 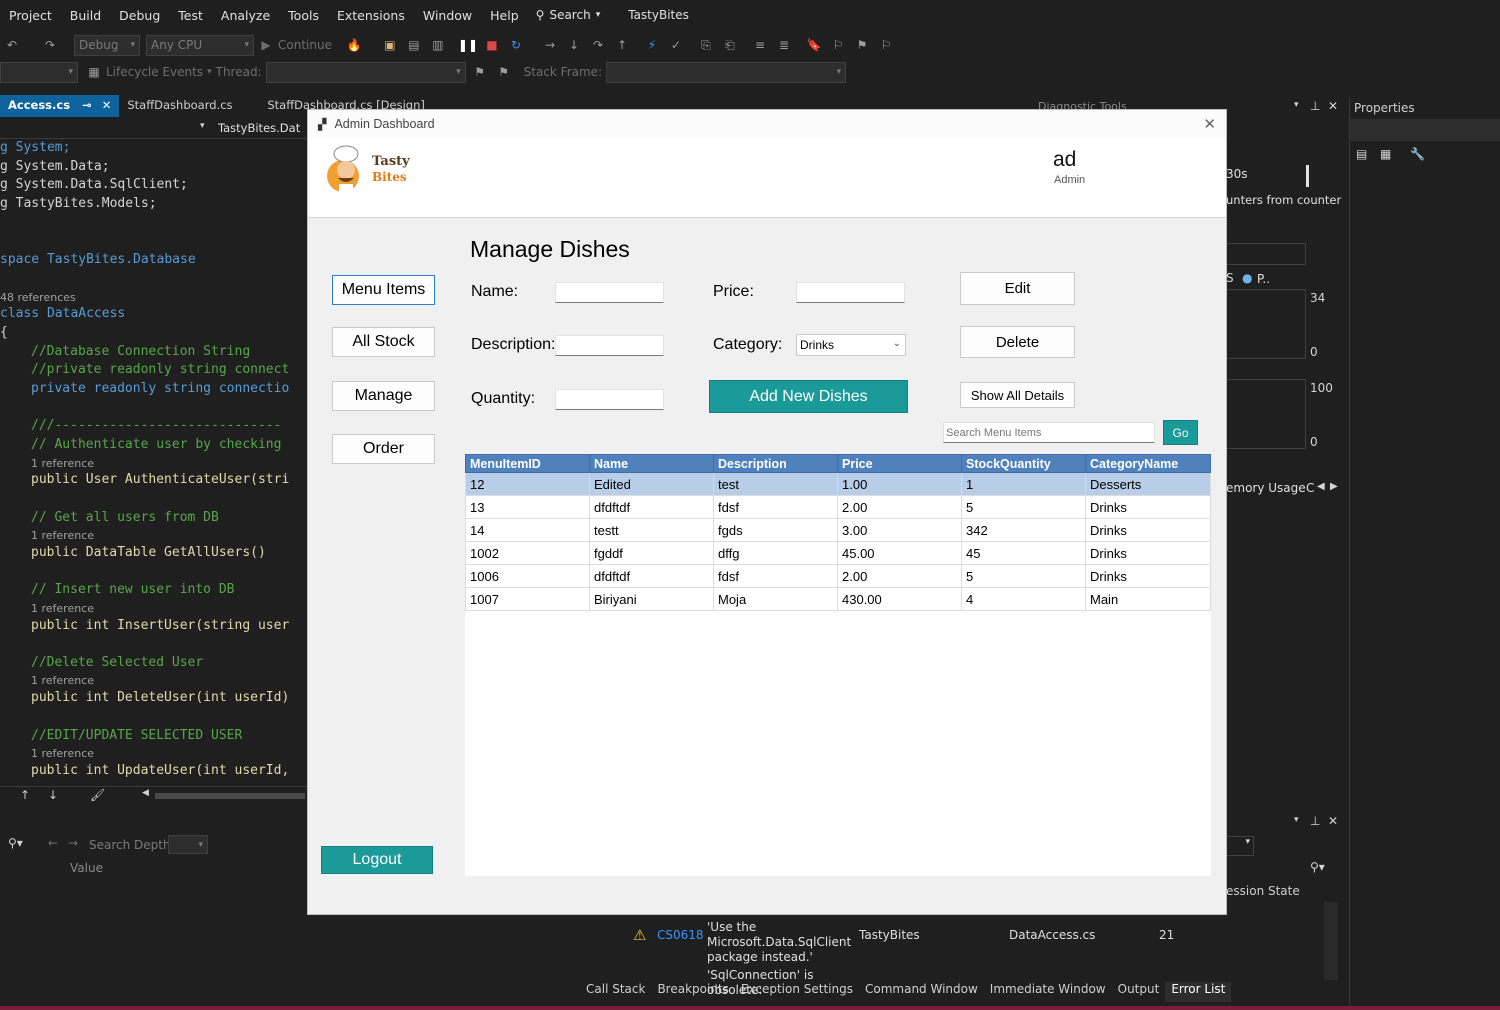 I want to click on diagnostics-icon: ⚡, so click(x=652, y=45).